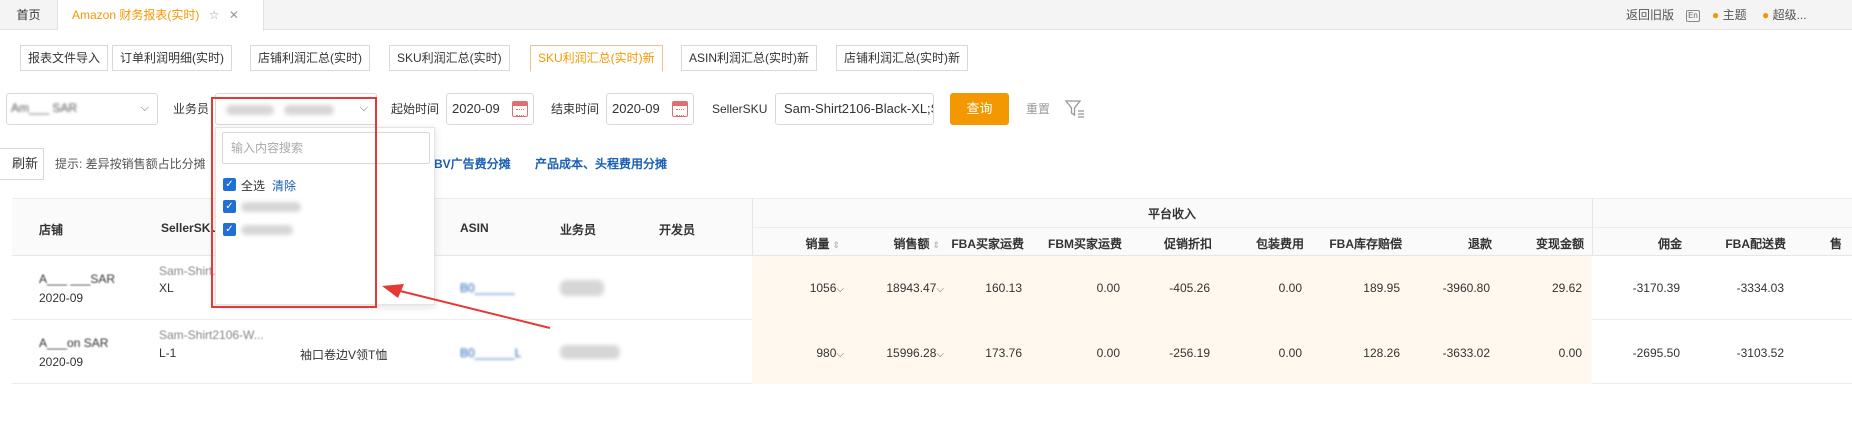 The image size is (1852, 434). What do you see at coordinates (1003, 288) in the screenshot?
I see `cell-fba-buyer-shipping: 160.13` at bounding box center [1003, 288].